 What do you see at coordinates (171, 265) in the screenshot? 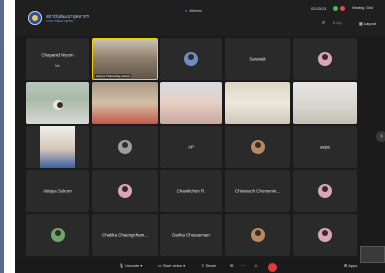
I see `start-video-button: ▭ Start video ▾` at bounding box center [171, 265].